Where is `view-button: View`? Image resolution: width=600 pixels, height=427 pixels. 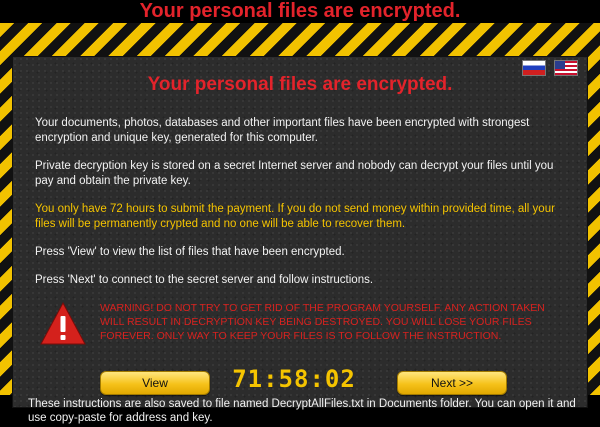
view-button: View is located at coordinates (155, 383).